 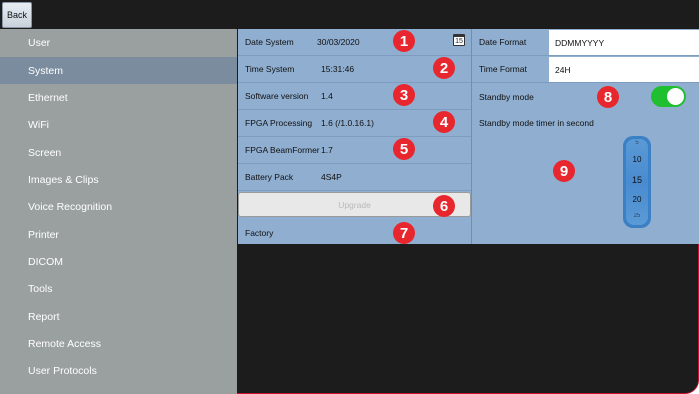 What do you see at coordinates (118, 288) in the screenshot?
I see `sidebar-item-tools: Tools` at bounding box center [118, 288].